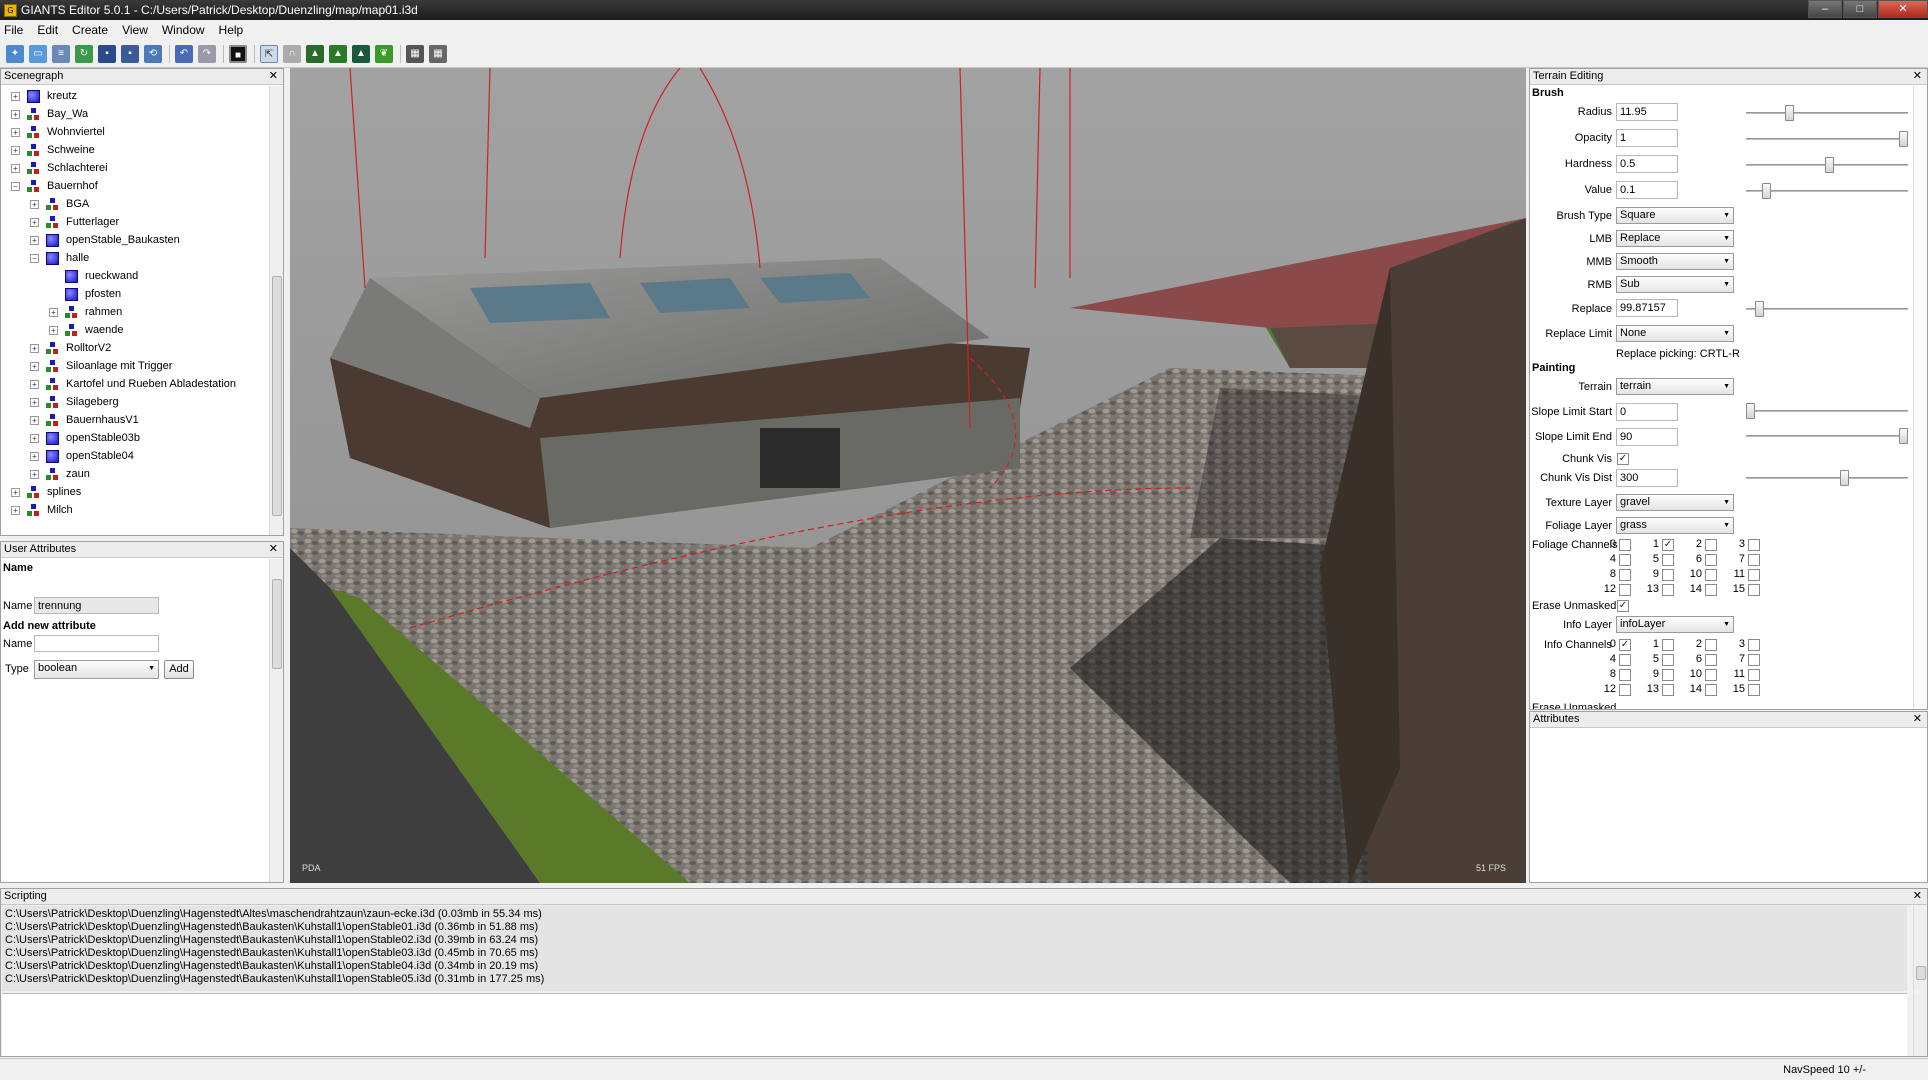  Describe the element at coordinates (1623, 606) in the screenshot. I see `erase-unmasked-checkbox: ✓` at that location.